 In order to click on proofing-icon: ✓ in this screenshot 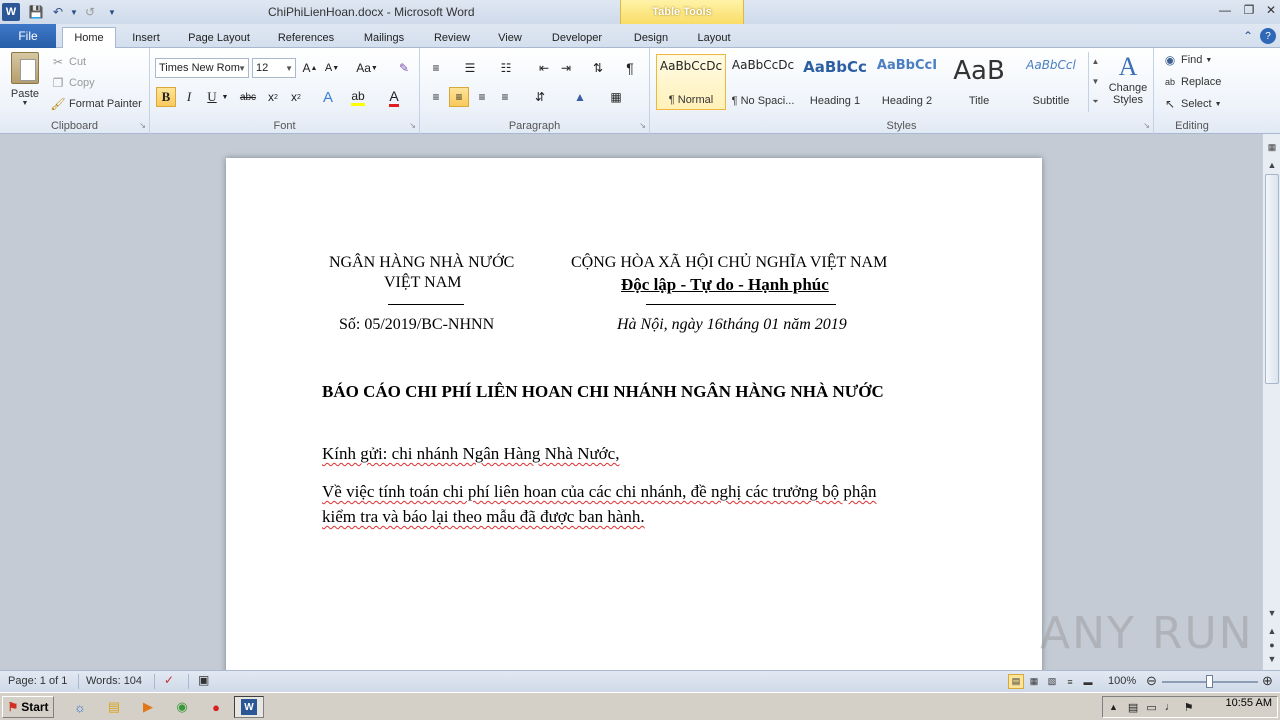, I will do `click(169, 680)`.